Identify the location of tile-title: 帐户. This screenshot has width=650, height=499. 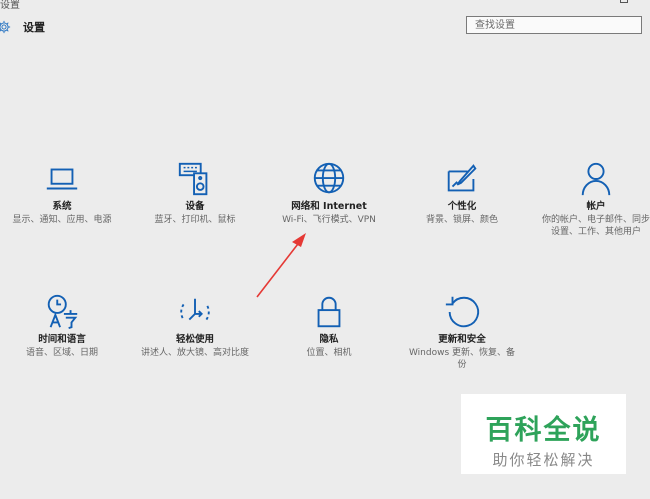
(596, 206).